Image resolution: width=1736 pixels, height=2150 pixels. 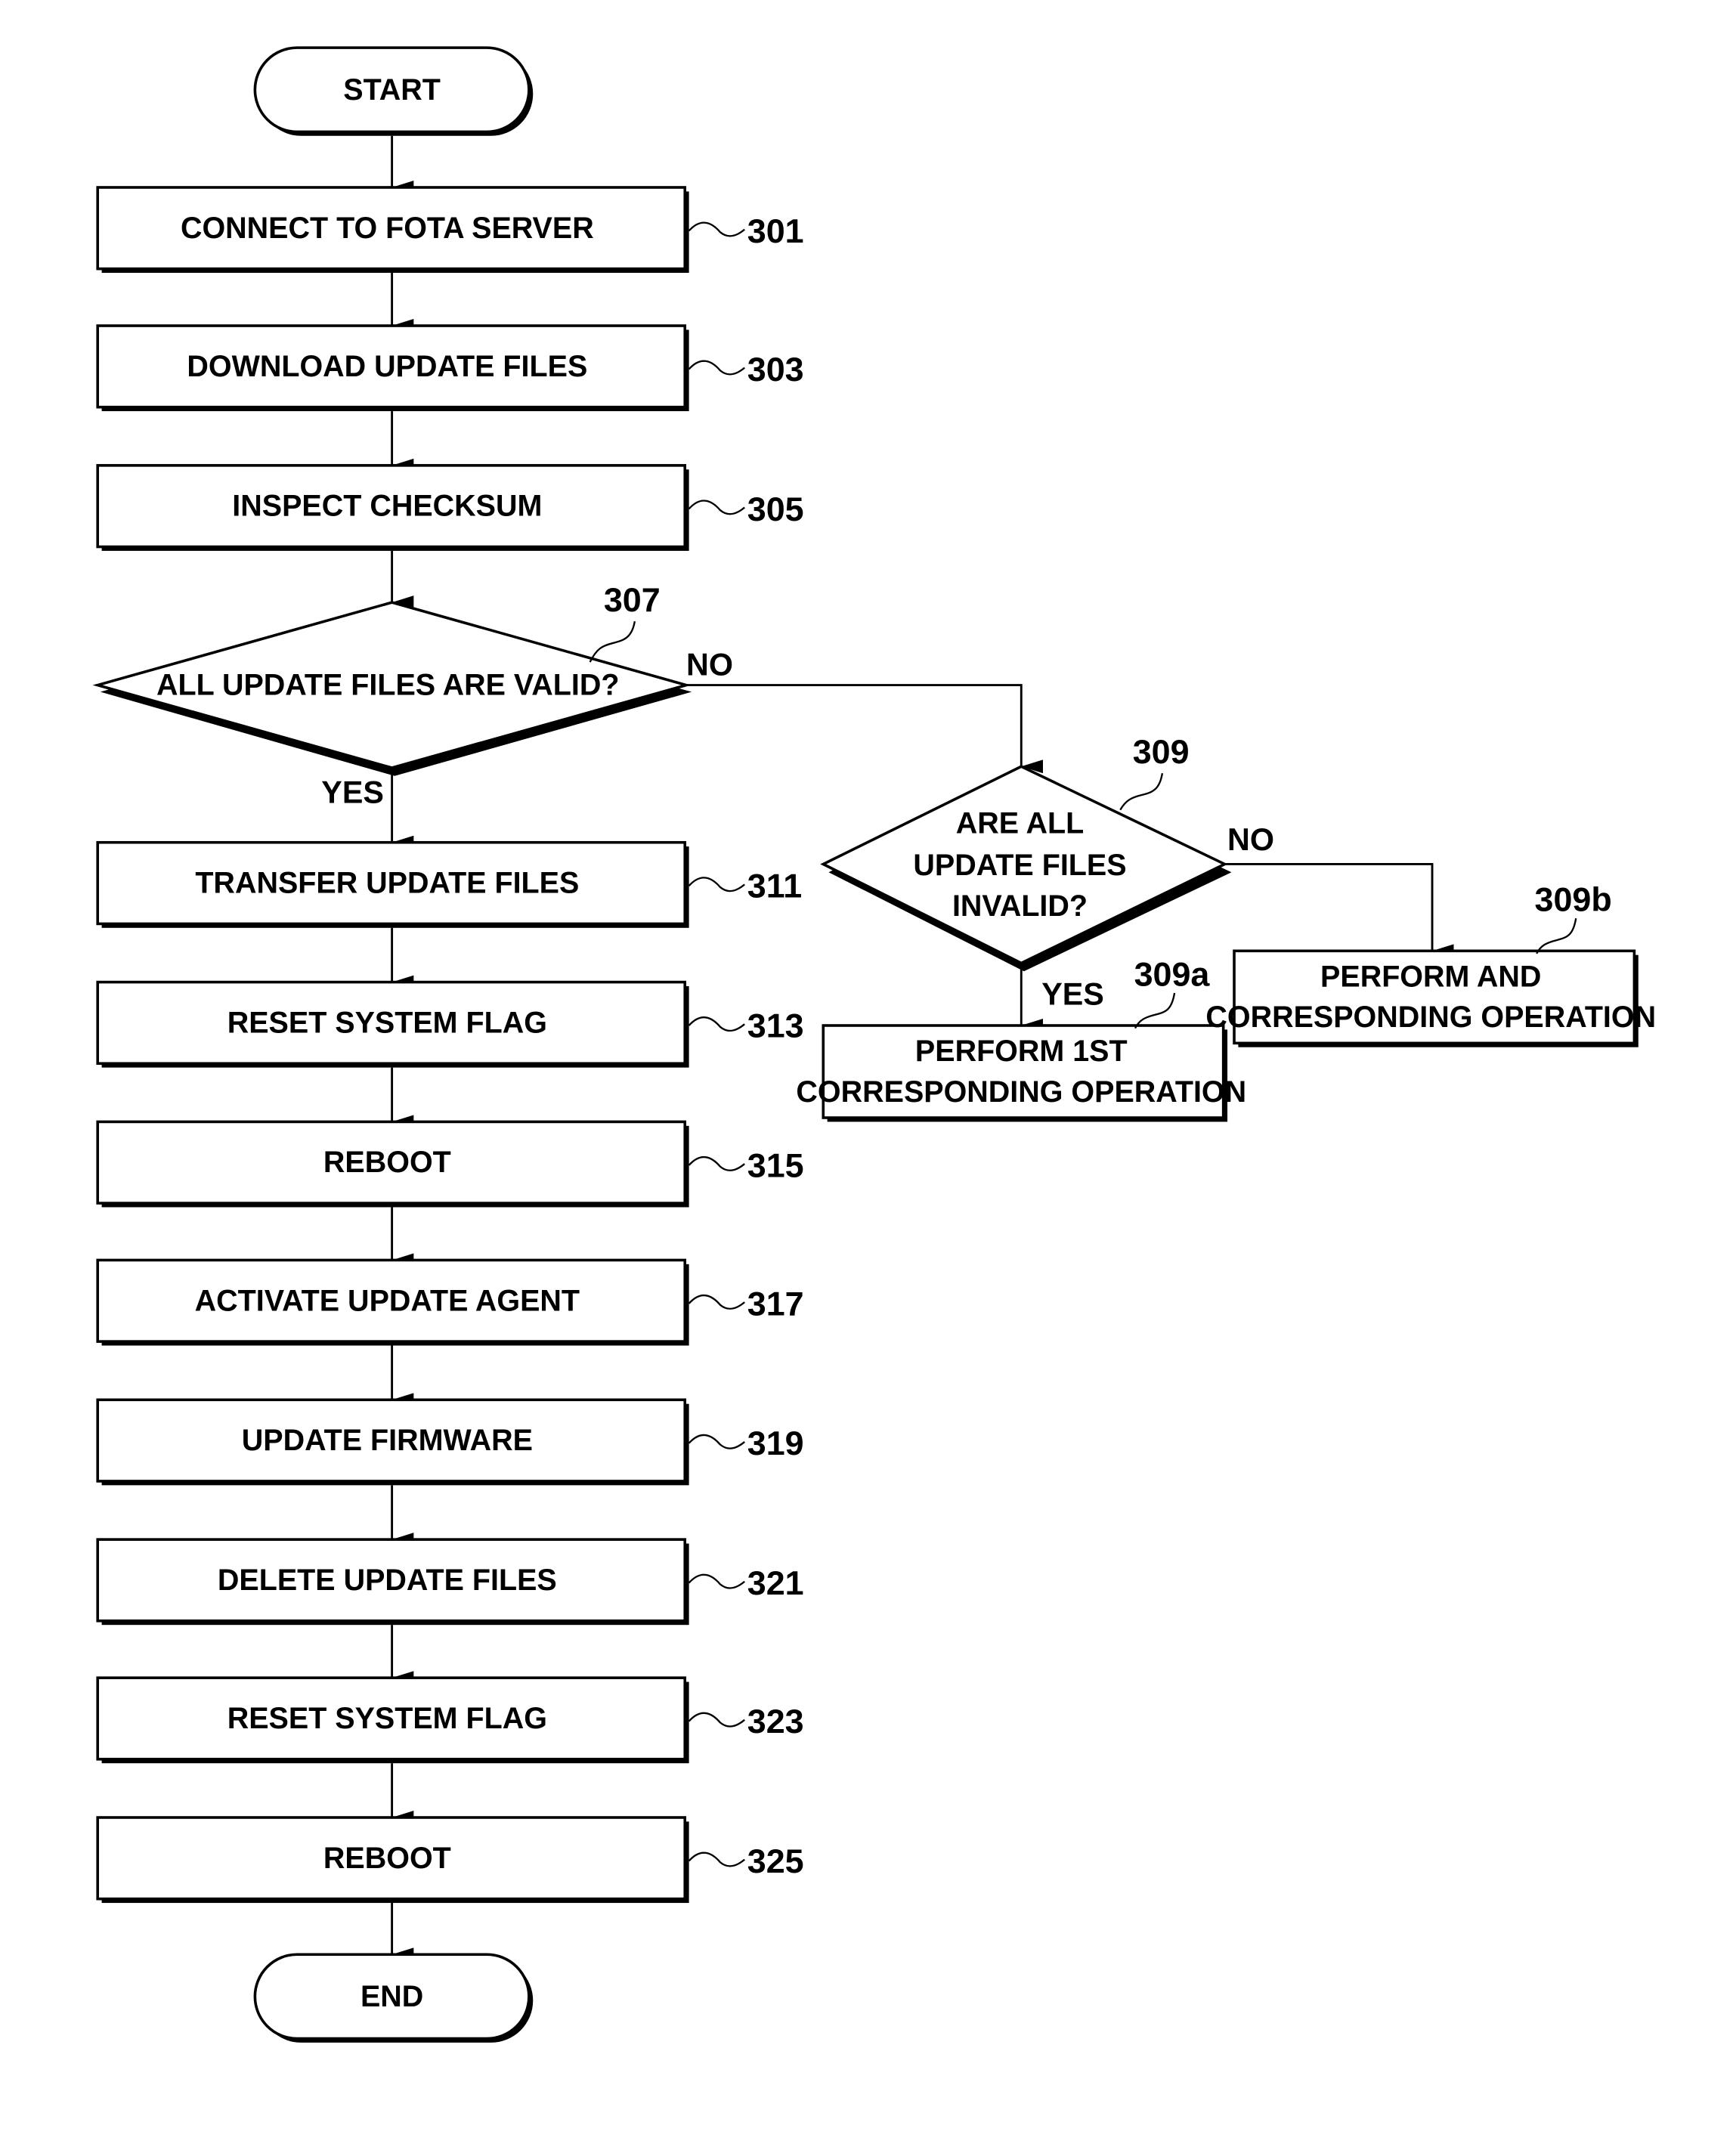 I want to click on step-303: DOWNLOAD UPDATE FILES 303, so click(x=450, y=368).